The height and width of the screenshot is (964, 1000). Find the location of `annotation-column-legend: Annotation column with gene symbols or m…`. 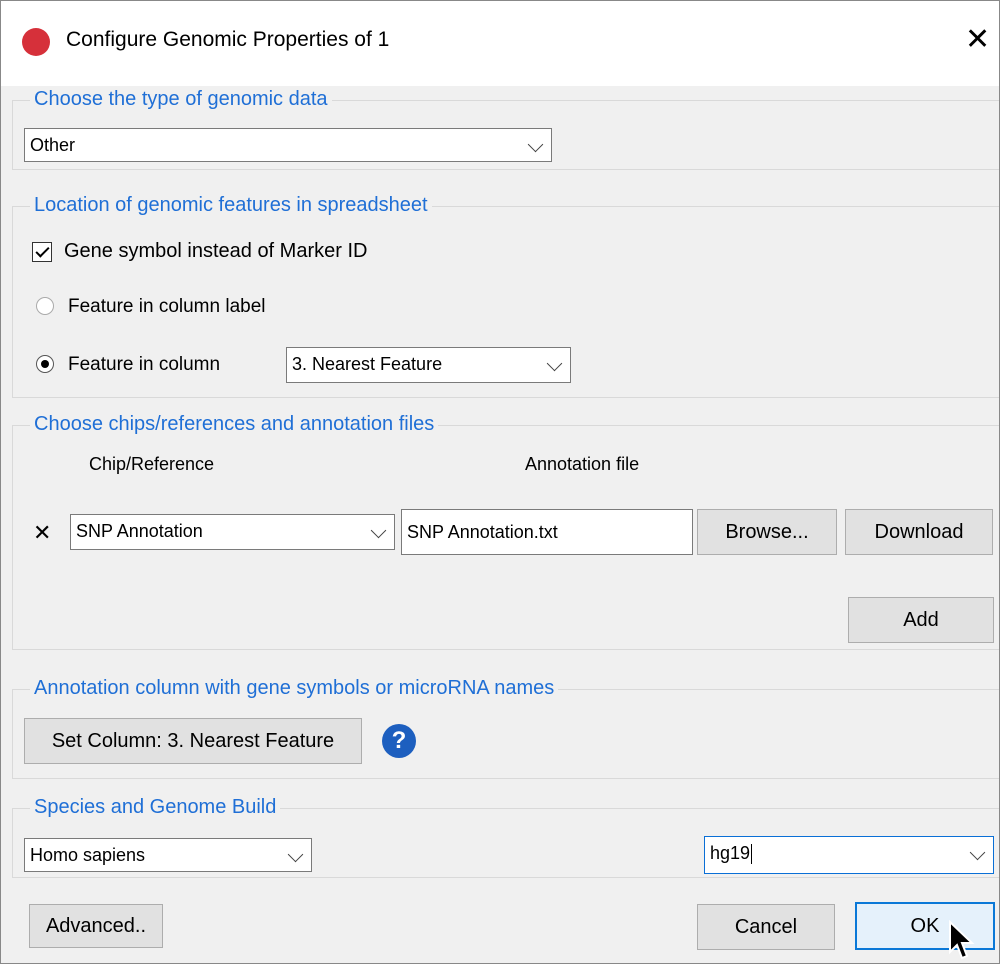

annotation-column-legend: Annotation column with gene symbols or m… is located at coordinates (294, 688).